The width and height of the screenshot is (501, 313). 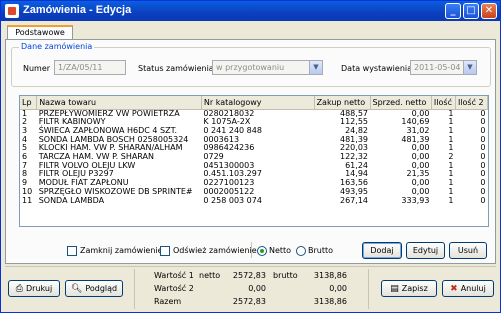 I want to click on summary-label-1: Wartość 1, so click(x=174, y=275).